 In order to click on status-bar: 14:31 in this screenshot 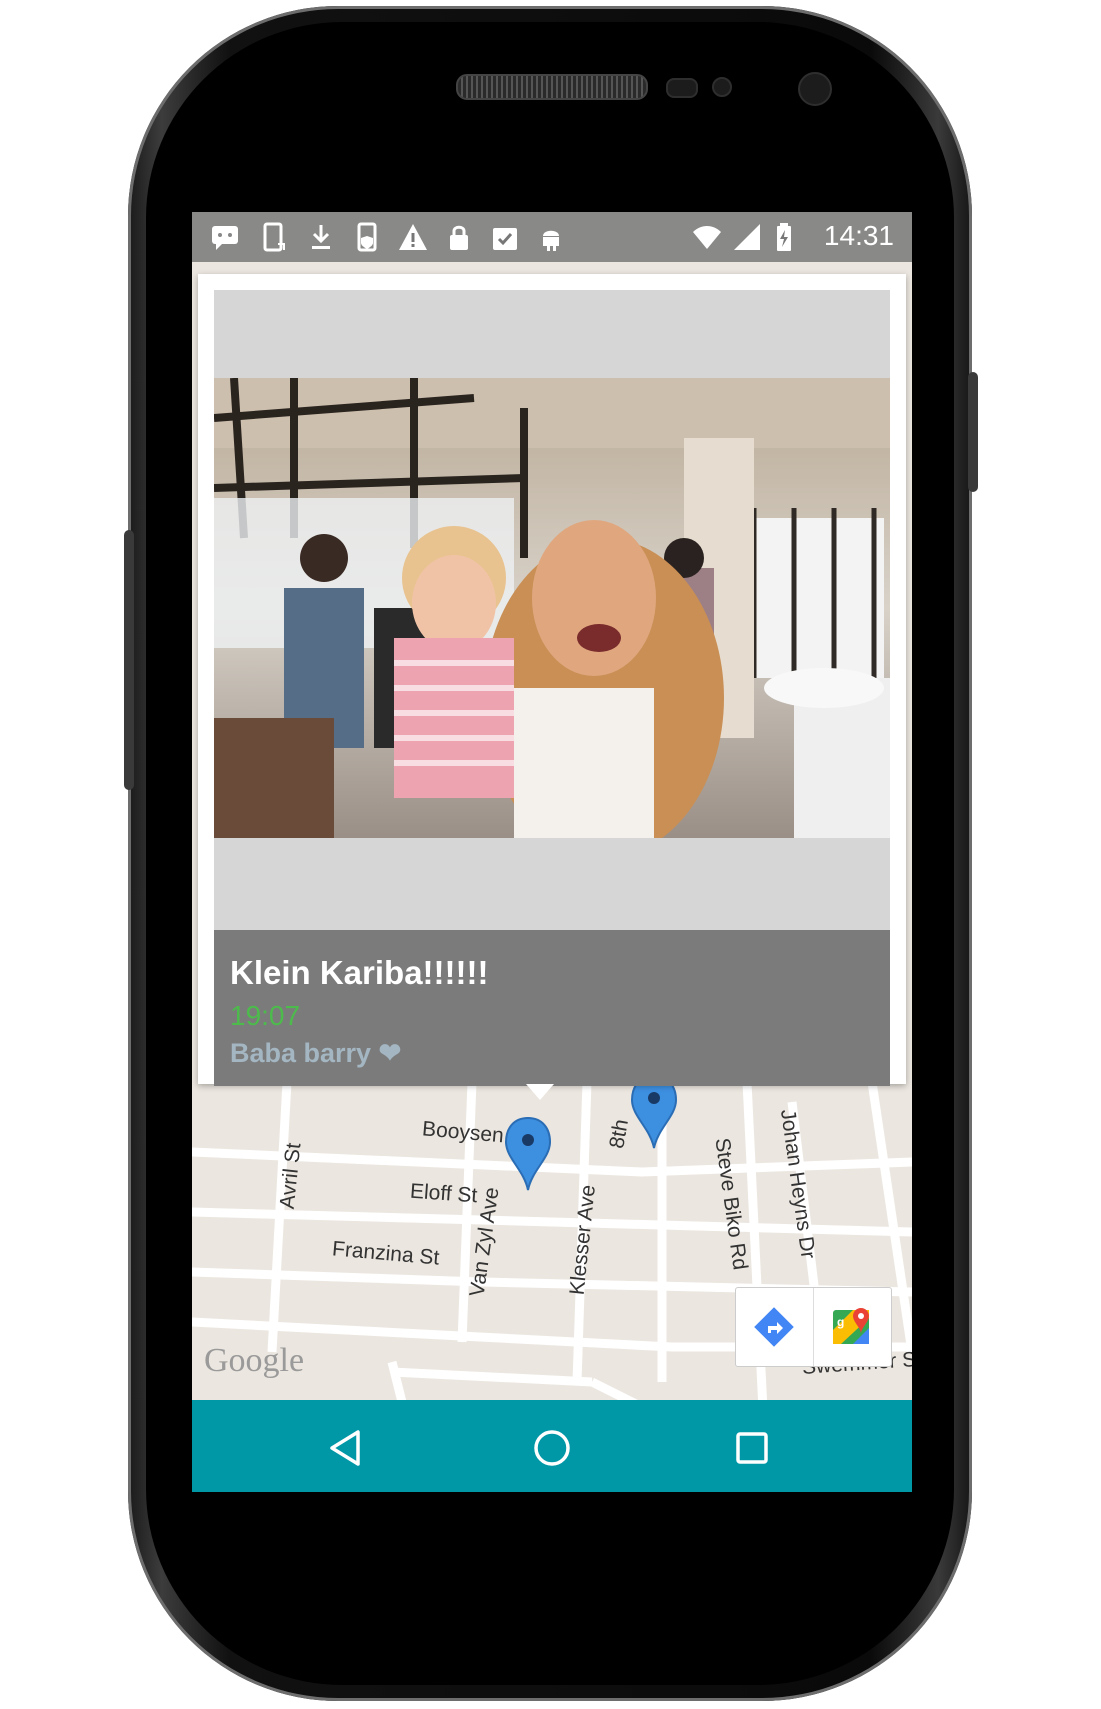, I will do `click(552, 237)`.